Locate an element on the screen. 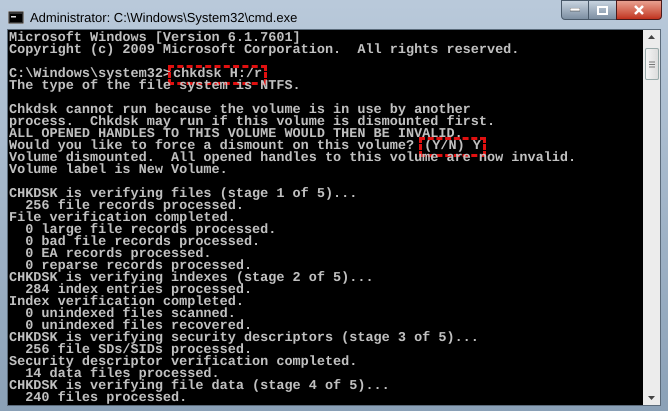  scrollbar-thumb is located at coordinates (651, 64).